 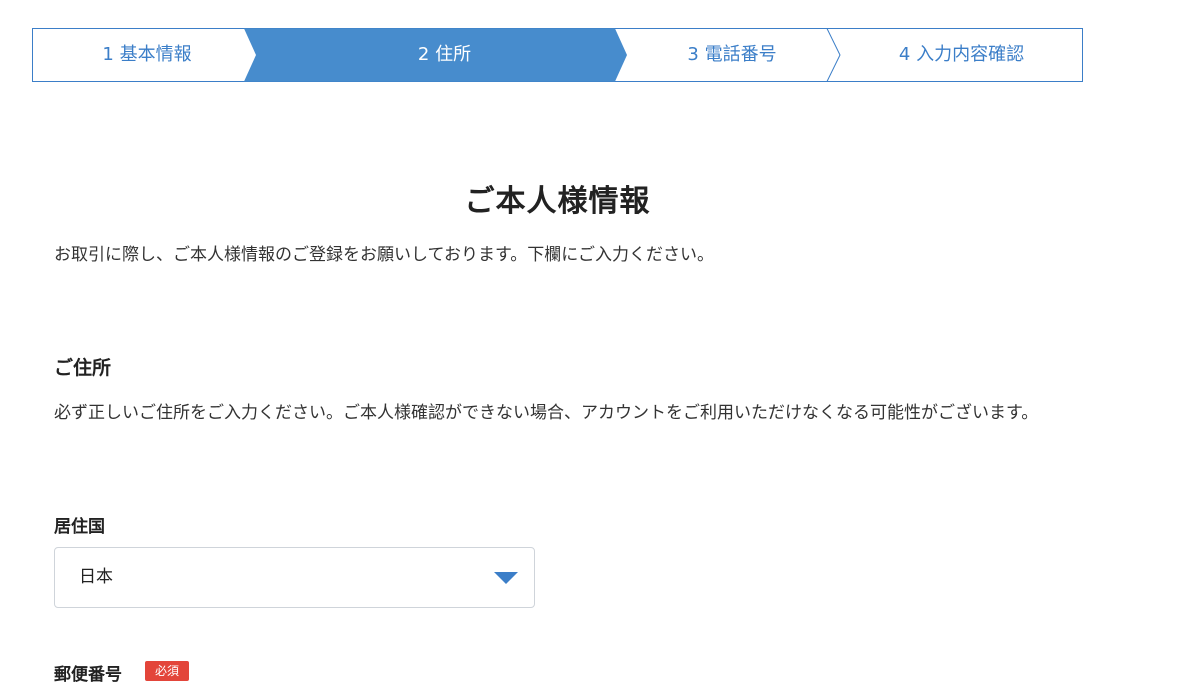 I want to click on postal-code-field-label: 郵便番号, so click(x=88, y=675).